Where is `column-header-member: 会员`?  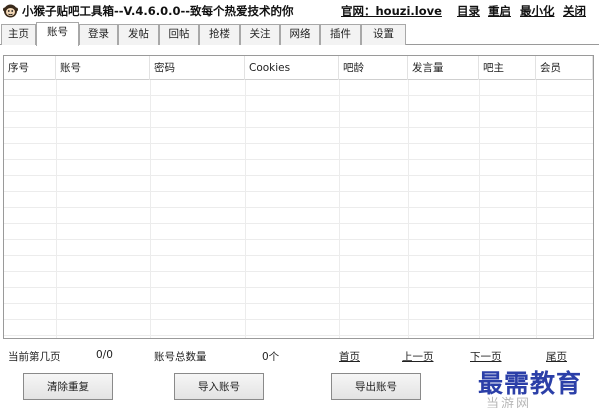
column-header-member: 会员 is located at coordinates (564, 68).